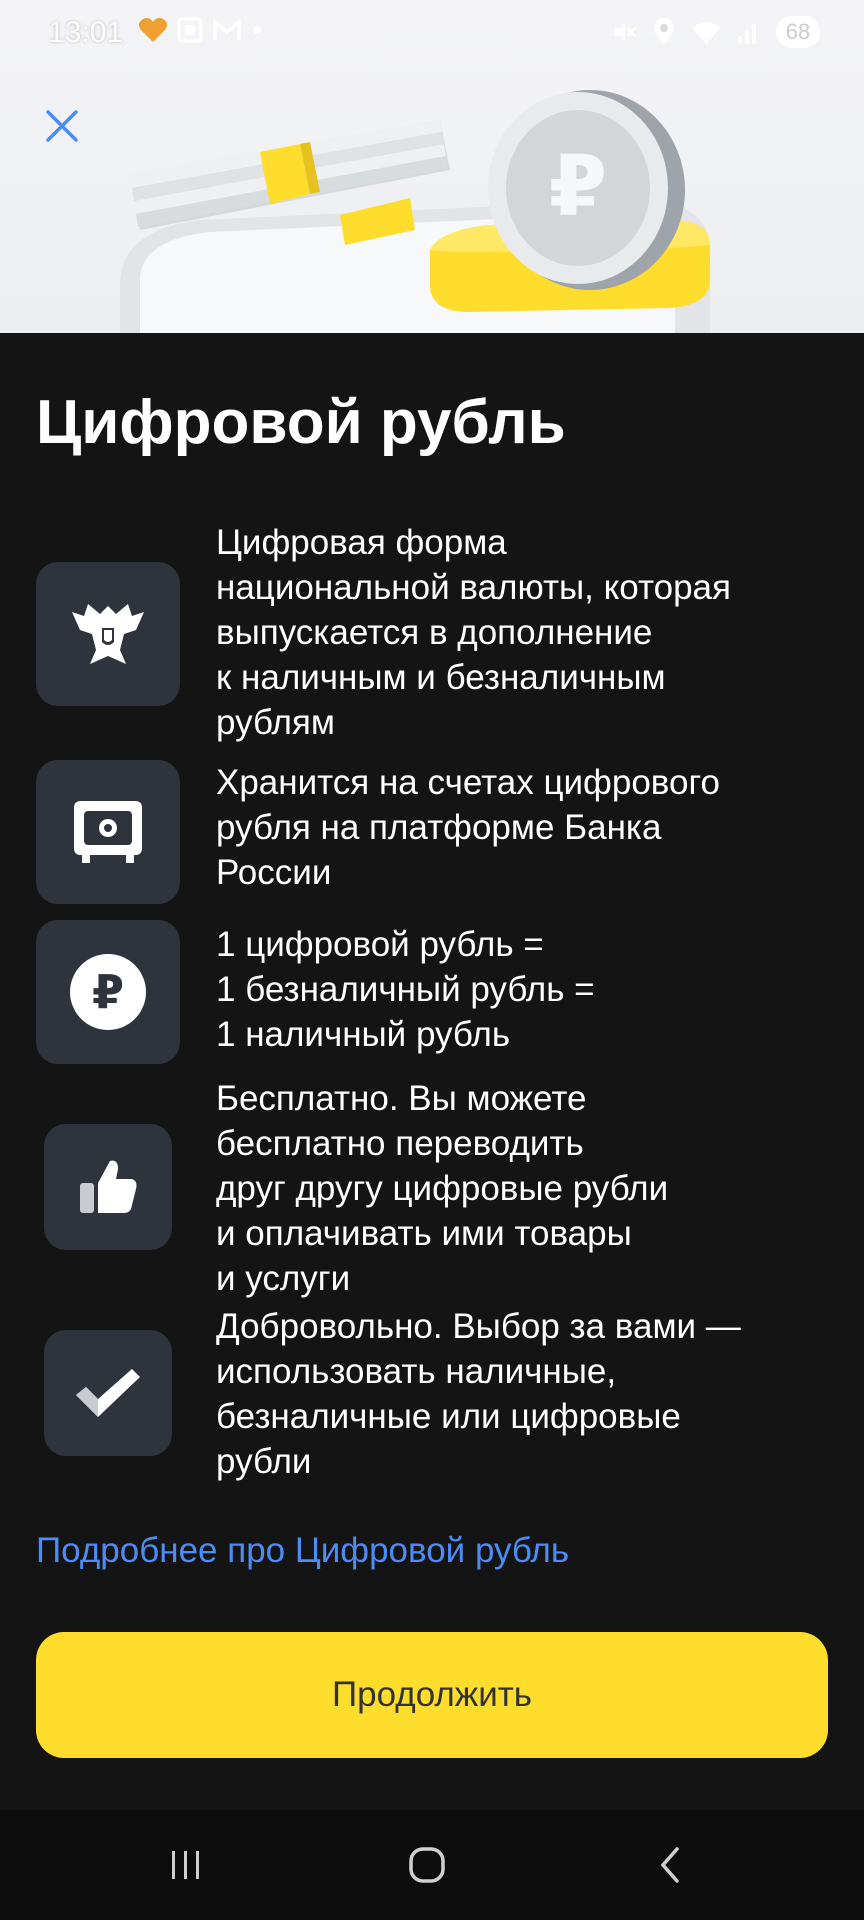  Describe the element at coordinates (432, 34) in the screenshot. I see `status-bar: 13:01 68` at that location.